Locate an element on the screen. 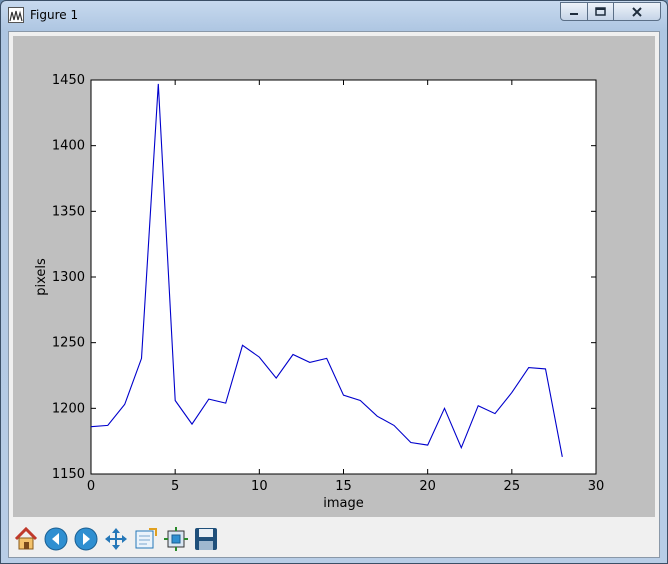 This screenshot has height=564, width=668. zoom-rect-icon is located at coordinates (146, 537).